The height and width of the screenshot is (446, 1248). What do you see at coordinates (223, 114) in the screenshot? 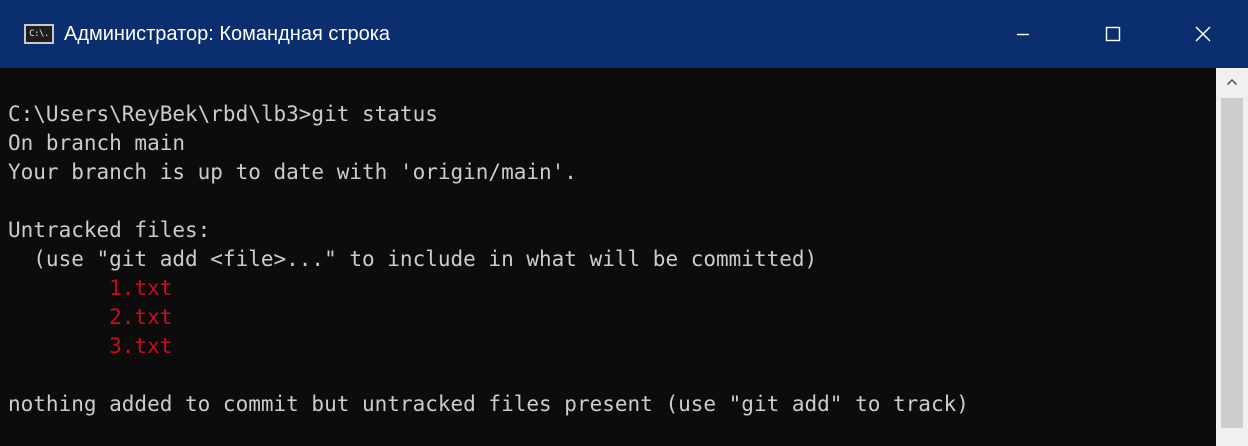
I see `prompt-command-line: C:\Users\ReyBek\rbd\lb3>git status` at bounding box center [223, 114].